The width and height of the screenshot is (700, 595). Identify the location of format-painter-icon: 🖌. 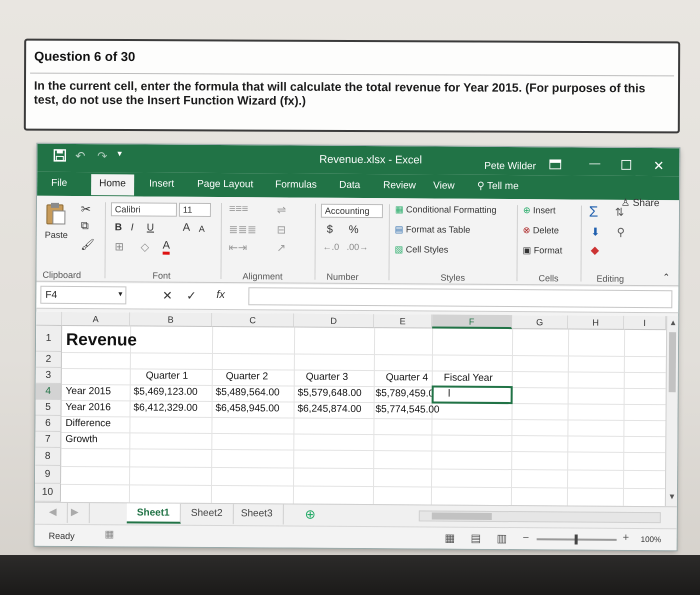
(88, 244).